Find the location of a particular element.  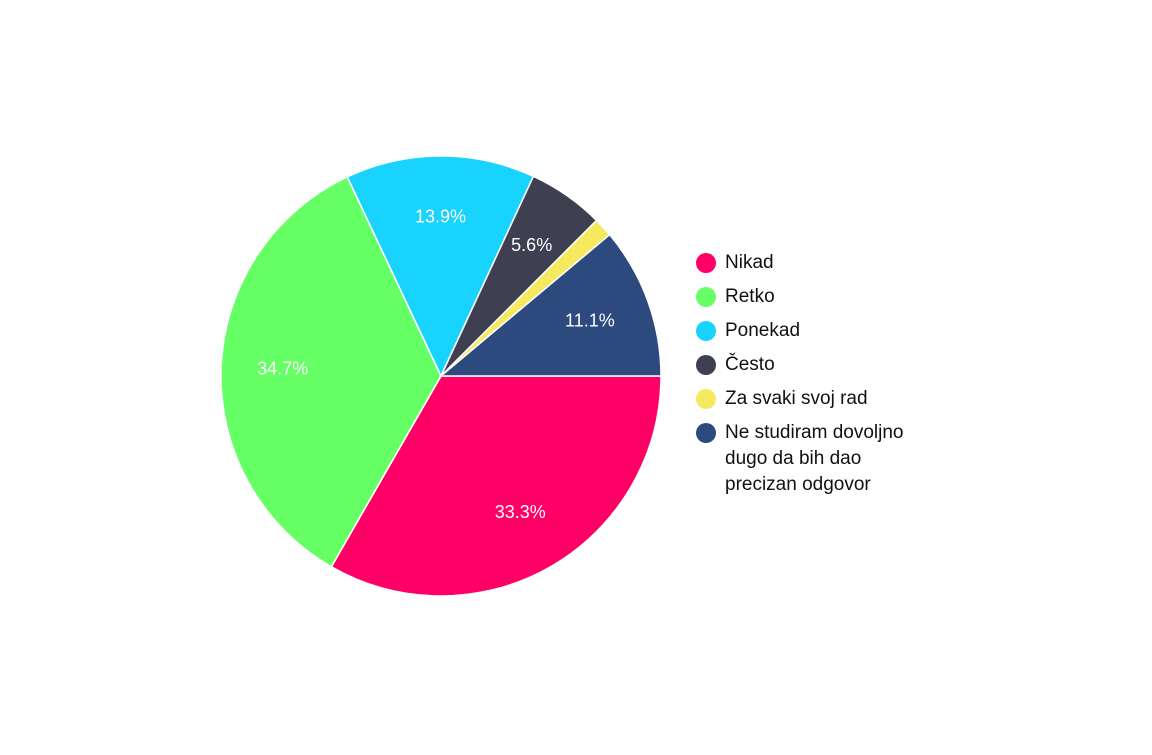

legend-item-1: Retko is located at coordinates (735, 296).